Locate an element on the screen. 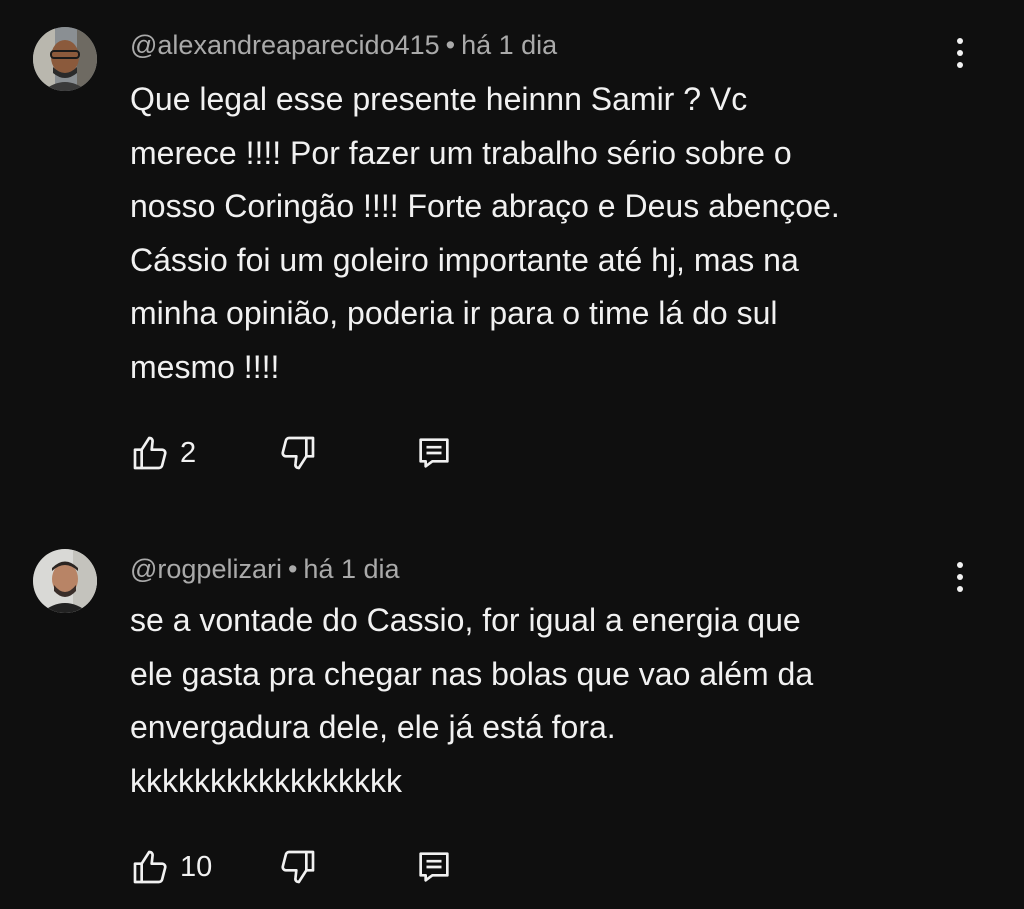  like-count: 2 is located at coordinates (188, 453).